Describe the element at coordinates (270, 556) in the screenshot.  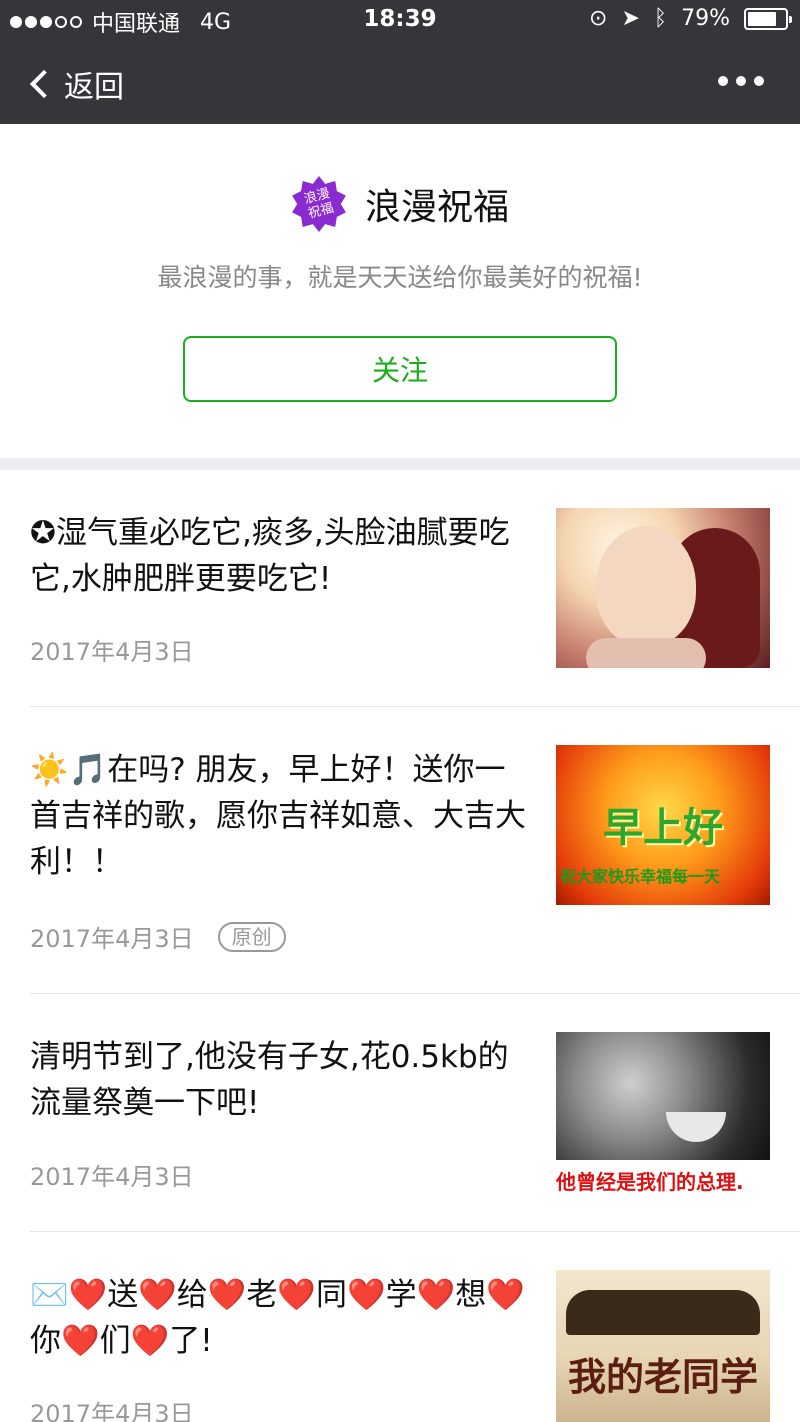
I see `article-title: ✪湿气重必吃它,痰多,头脸油腻要吃它,水肿肥胖更要吃它!` at that location.